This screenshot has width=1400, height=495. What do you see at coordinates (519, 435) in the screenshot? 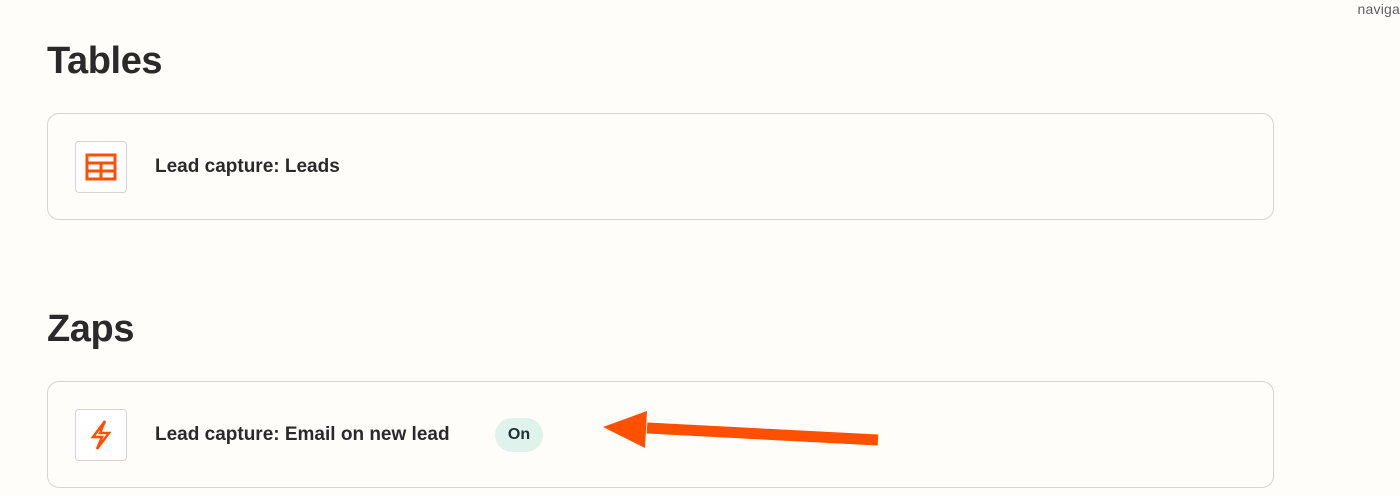
I see `zap-status-badge: On` at bounding box center [519, 435].